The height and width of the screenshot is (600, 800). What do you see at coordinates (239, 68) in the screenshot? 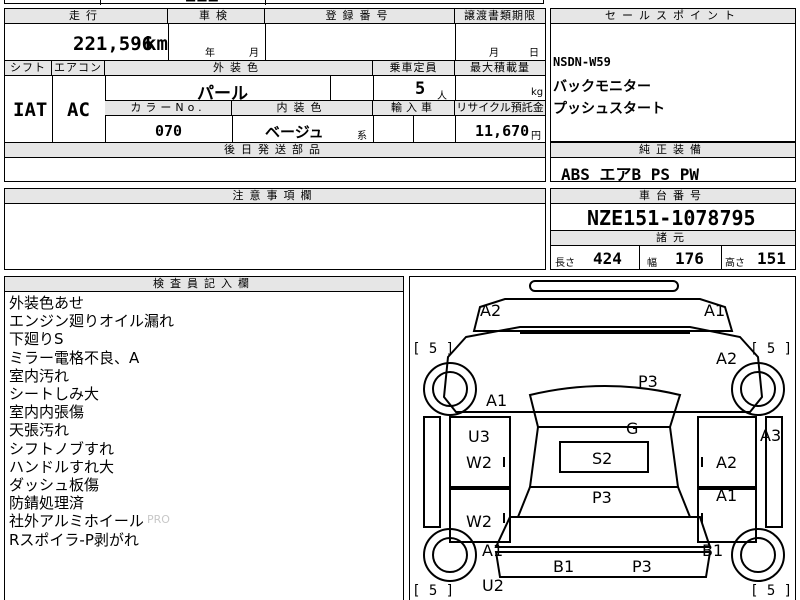
I see `exterior-color-header: 外装色` at bounding box center [239, 68].